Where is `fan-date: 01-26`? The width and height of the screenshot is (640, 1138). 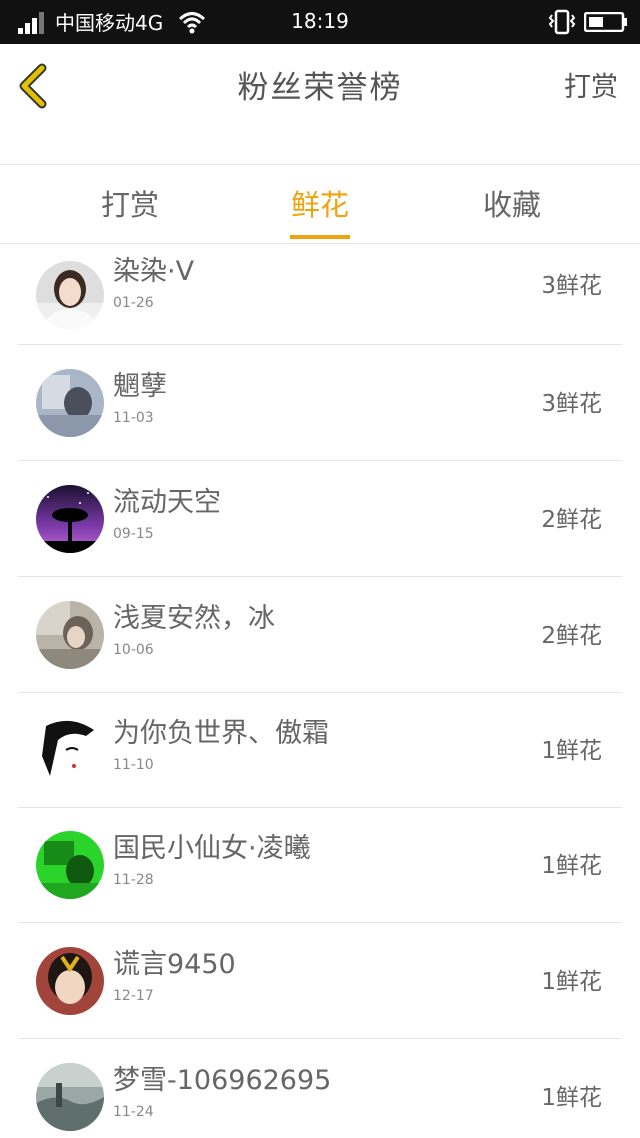
fan-date: 01-26 is located at coordinates (133, 303).